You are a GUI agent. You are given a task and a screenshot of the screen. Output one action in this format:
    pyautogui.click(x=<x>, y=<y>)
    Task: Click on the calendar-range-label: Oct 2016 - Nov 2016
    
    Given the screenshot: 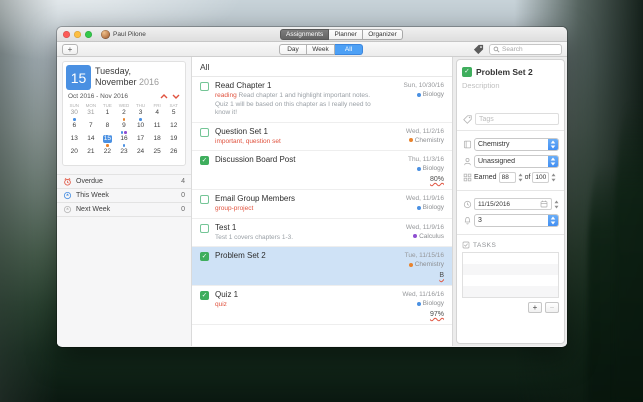 What is the action you would take?
    pyautogui.click(x=98, y=96)
    